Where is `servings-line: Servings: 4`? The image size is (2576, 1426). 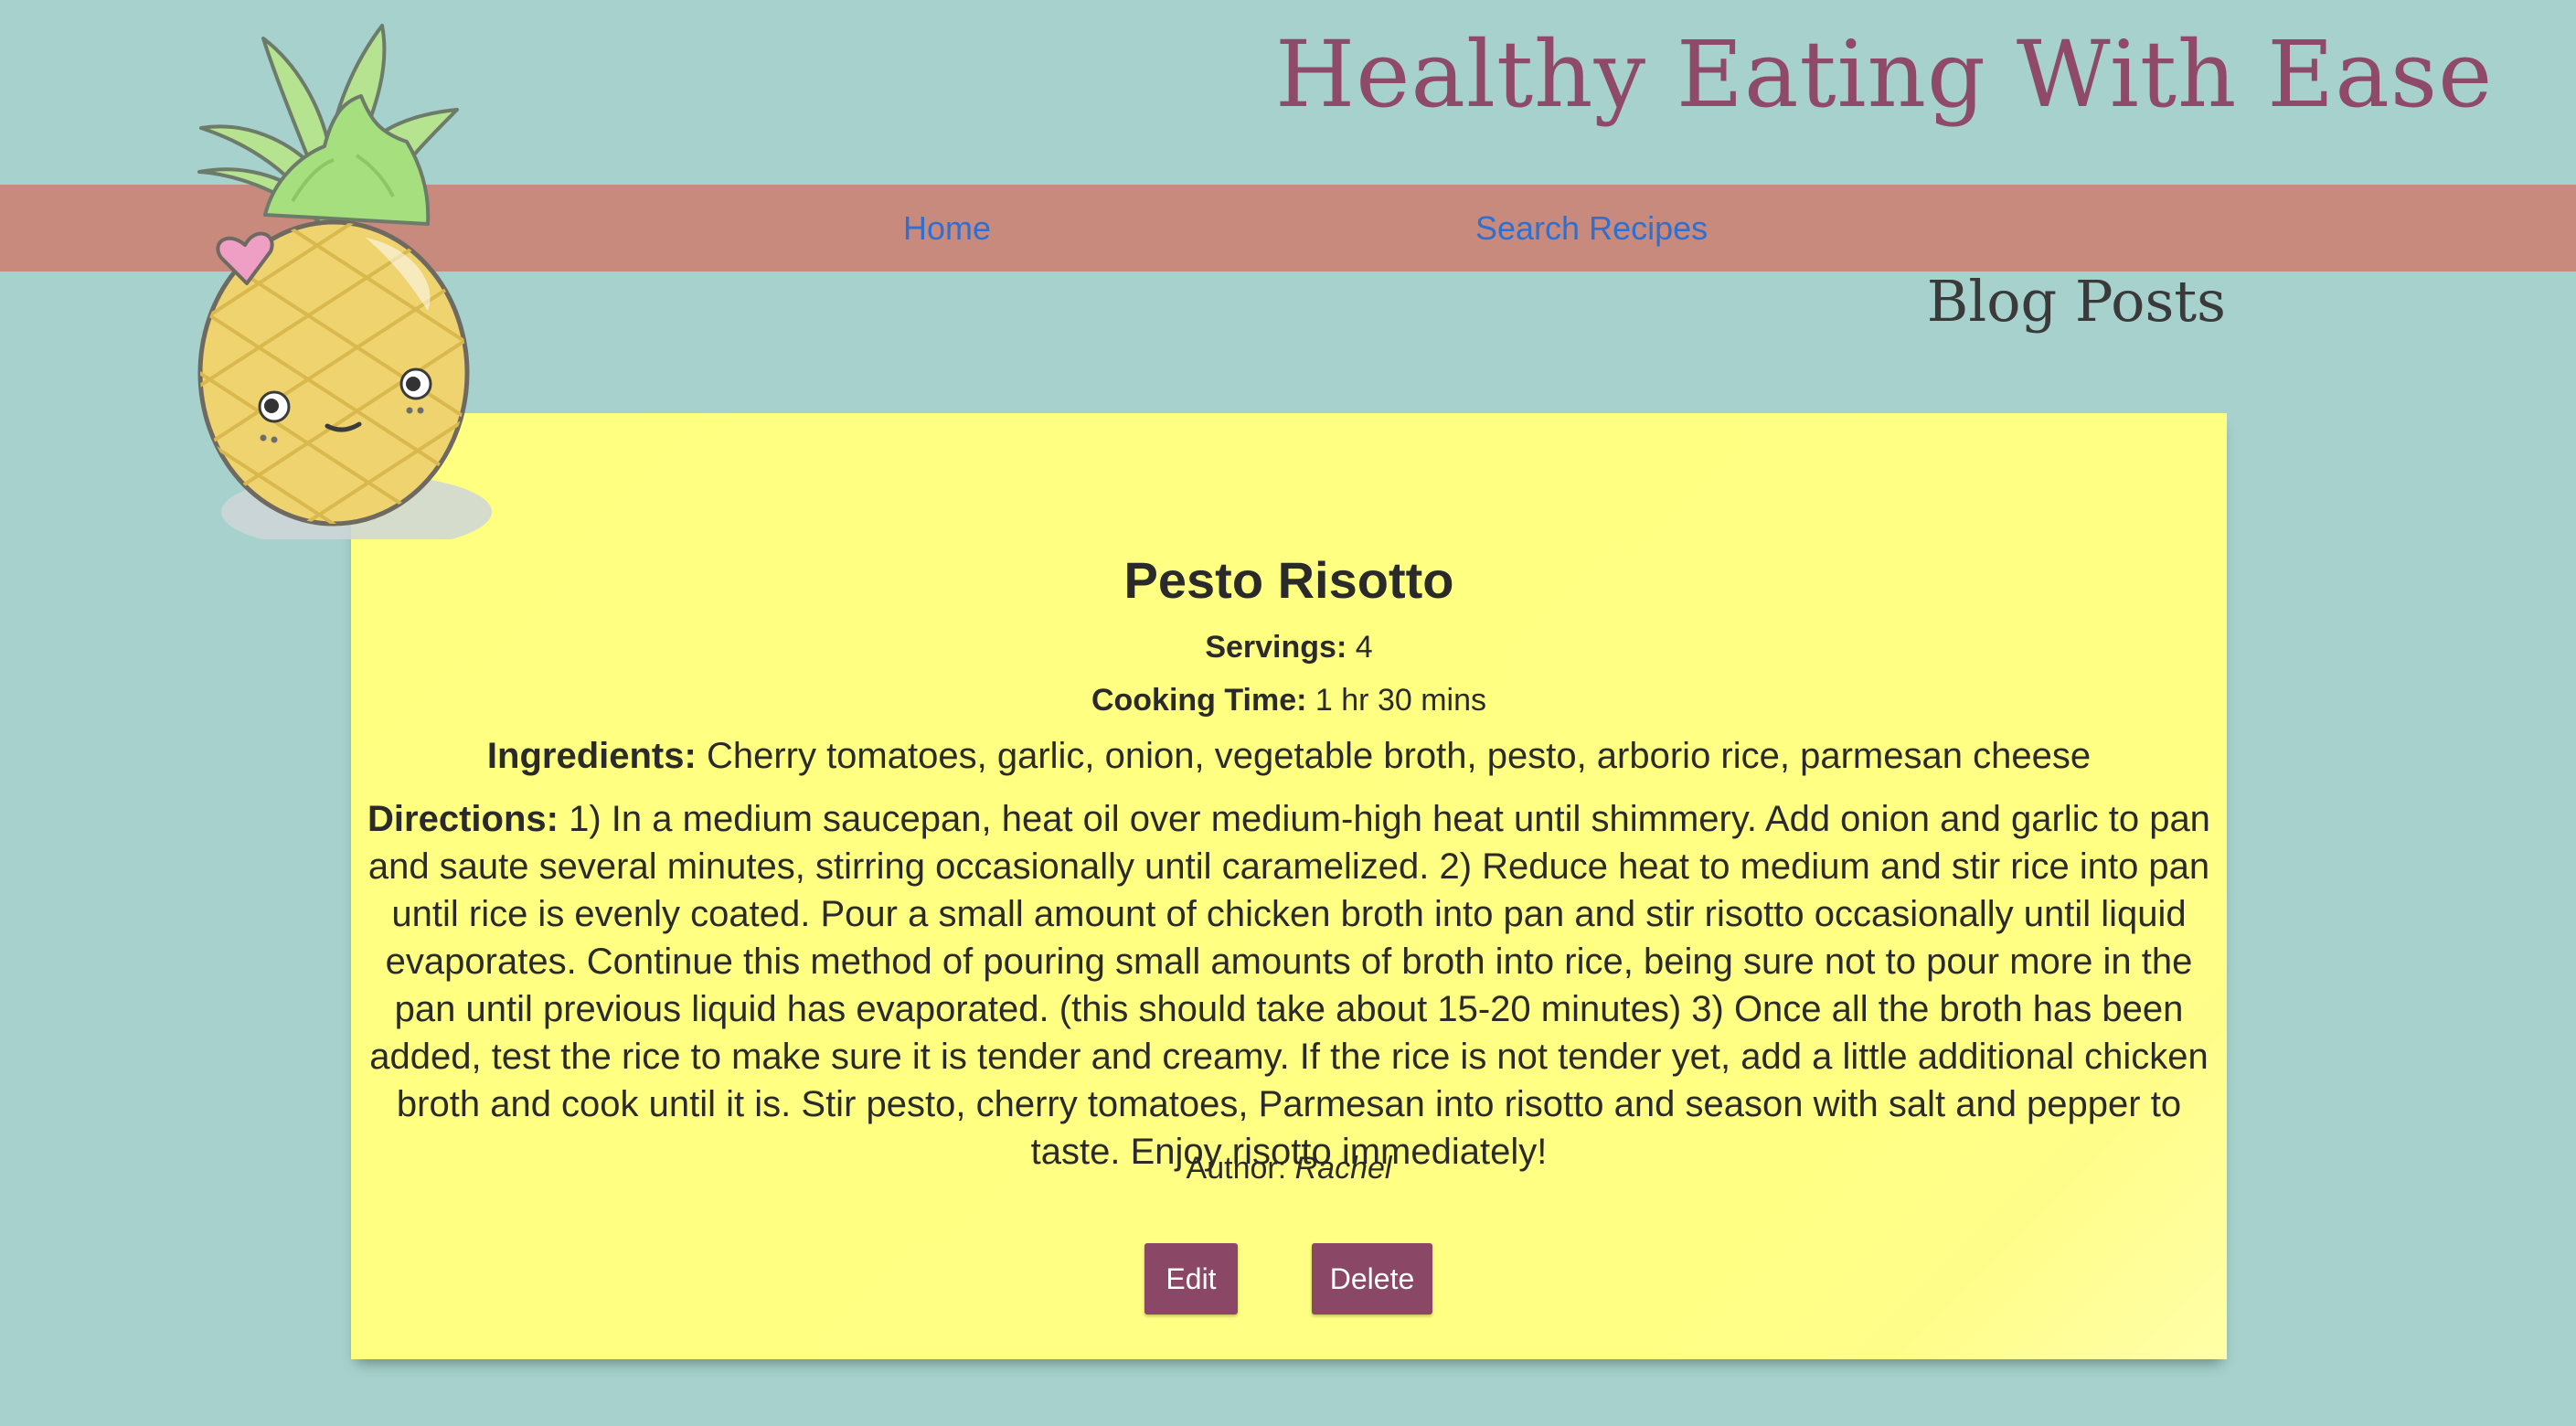
servings-line: Servings: 4 is located at coordinates (1289, 647).